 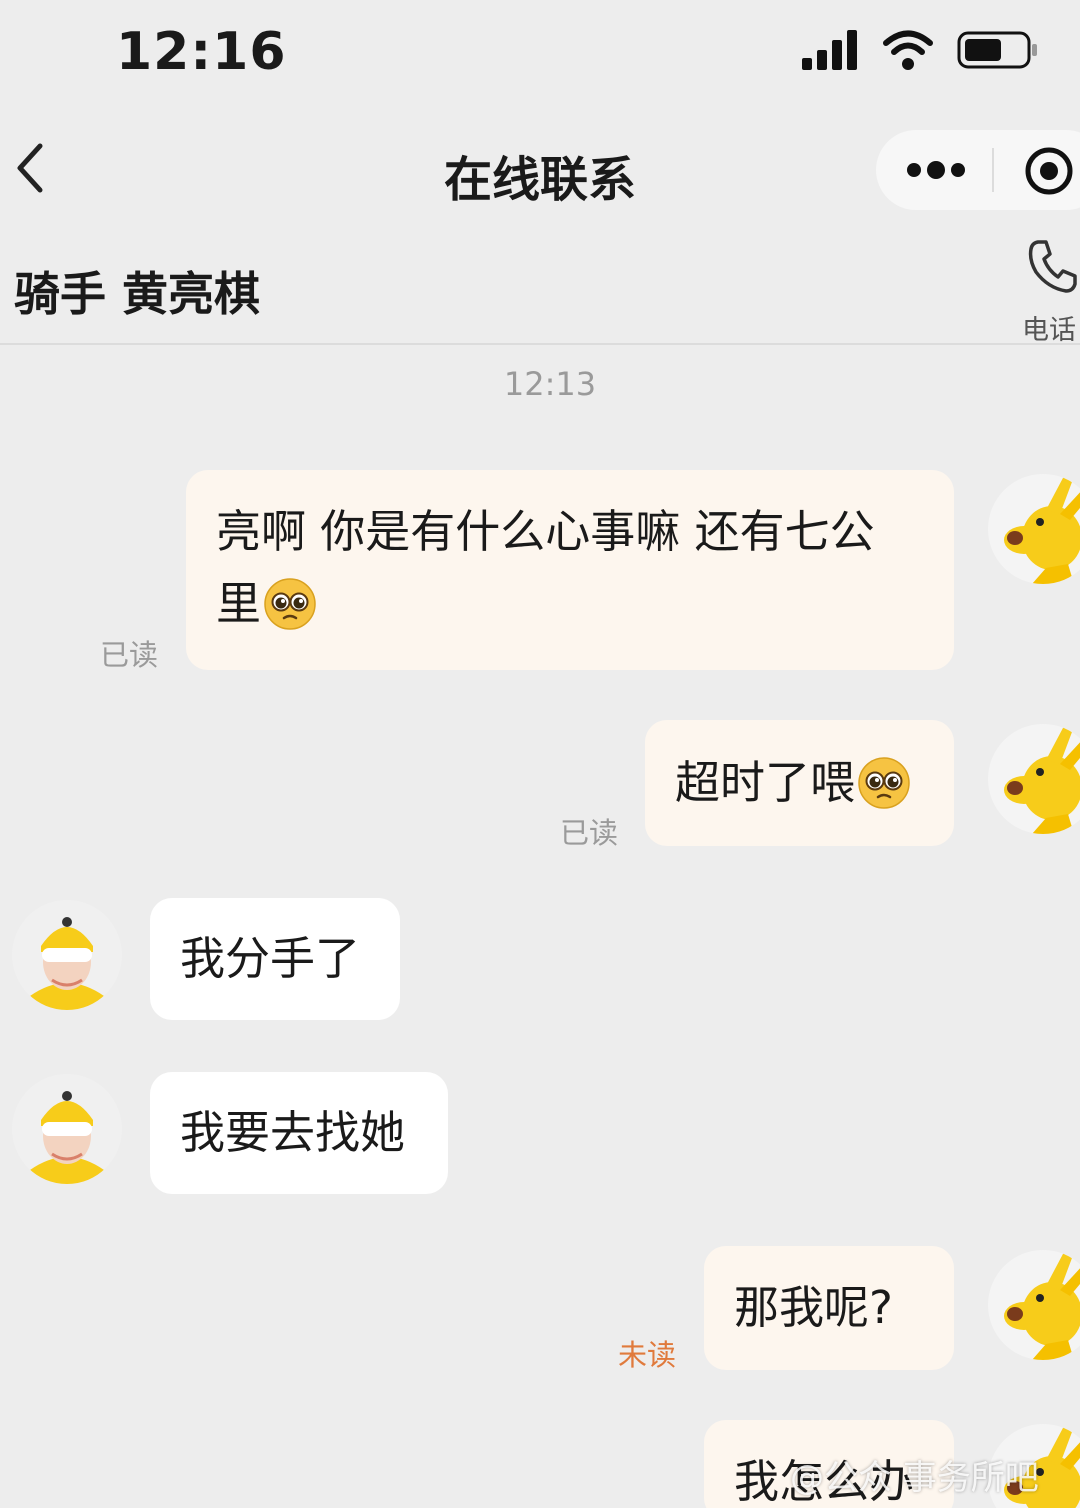 What do you see at coordinates (270, 958) in the screenshot?
I see `message-text: 我分手了` at bounding box center [270, 958].